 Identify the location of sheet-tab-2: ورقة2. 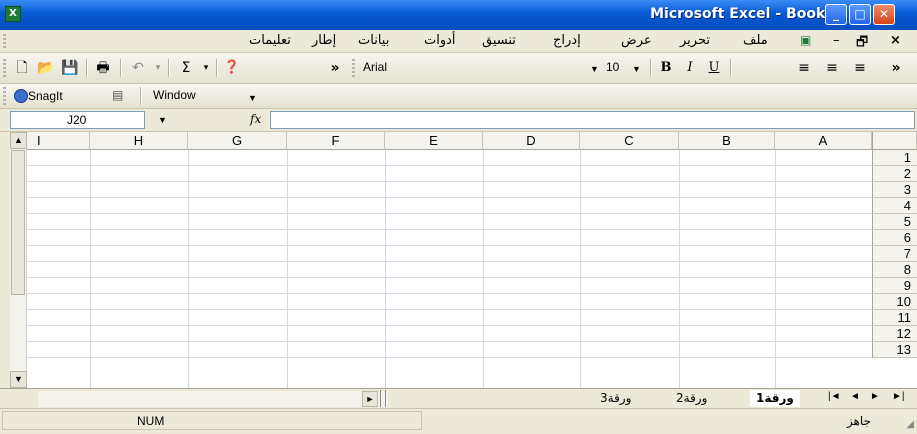
(691, 398).